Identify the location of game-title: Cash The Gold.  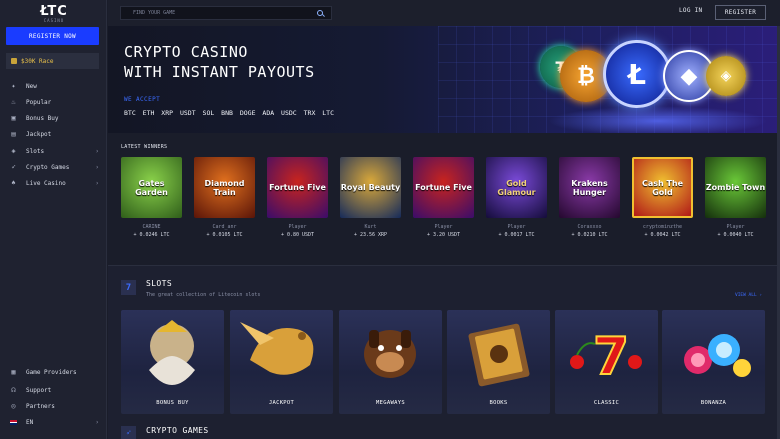
(662, 187).